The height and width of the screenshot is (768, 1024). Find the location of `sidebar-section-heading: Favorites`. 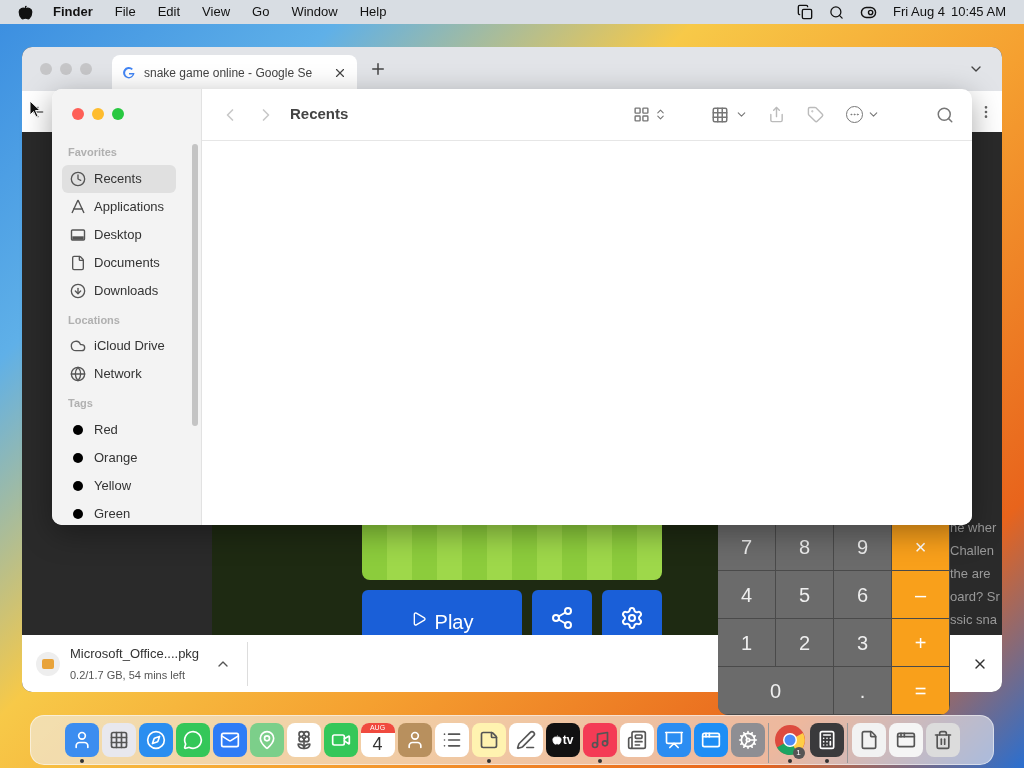

sidebar-section-heading: Favorites is located at coordinates (92, 152).